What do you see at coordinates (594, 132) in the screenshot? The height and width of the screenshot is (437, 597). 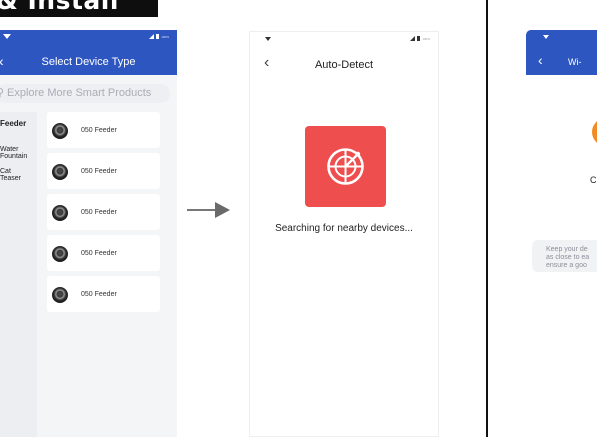 I see `device-icon` at bounding box center [594, 132].